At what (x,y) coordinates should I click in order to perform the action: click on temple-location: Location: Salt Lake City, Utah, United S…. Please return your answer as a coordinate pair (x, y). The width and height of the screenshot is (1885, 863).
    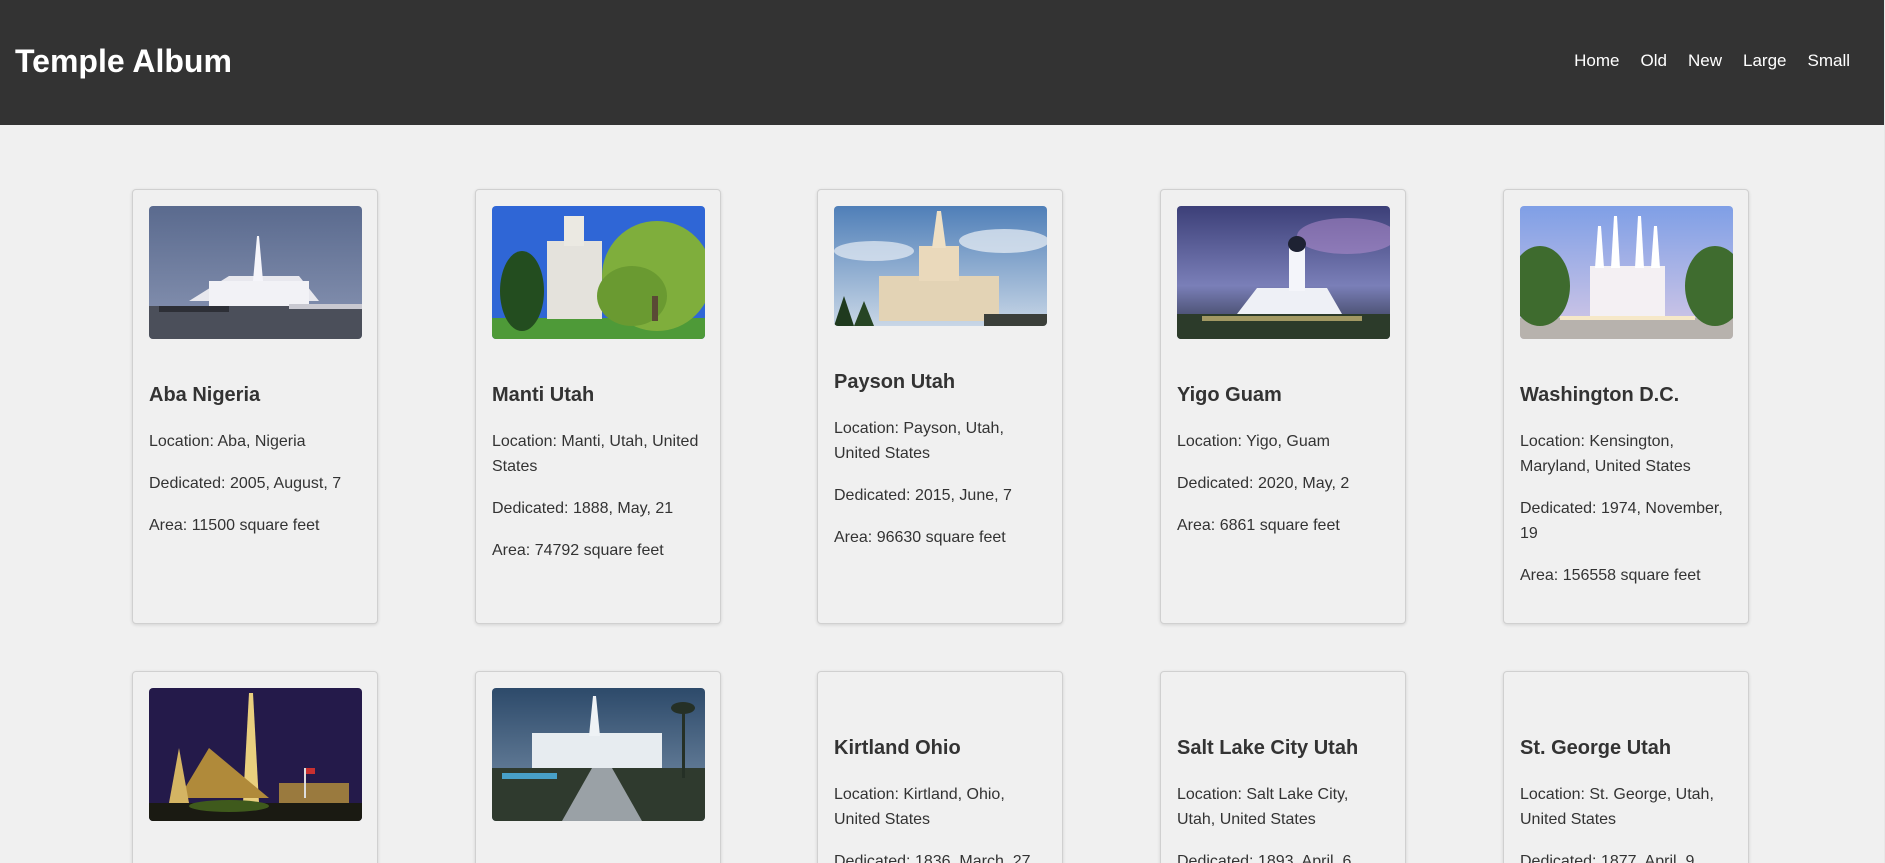
    Looking at the image, I should click on (1263, 807).